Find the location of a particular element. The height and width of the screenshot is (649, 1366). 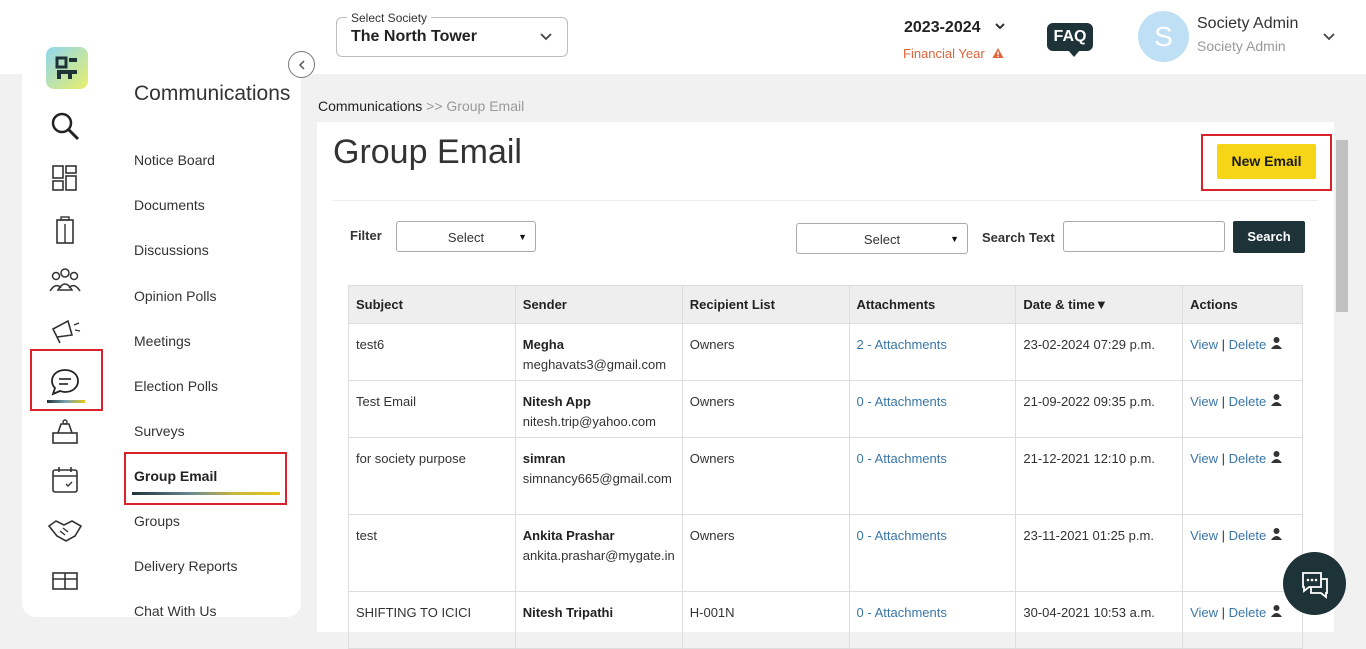

cell-date: 23-02-2024 07:29 p.m. is located at coordinates (1099, 352).